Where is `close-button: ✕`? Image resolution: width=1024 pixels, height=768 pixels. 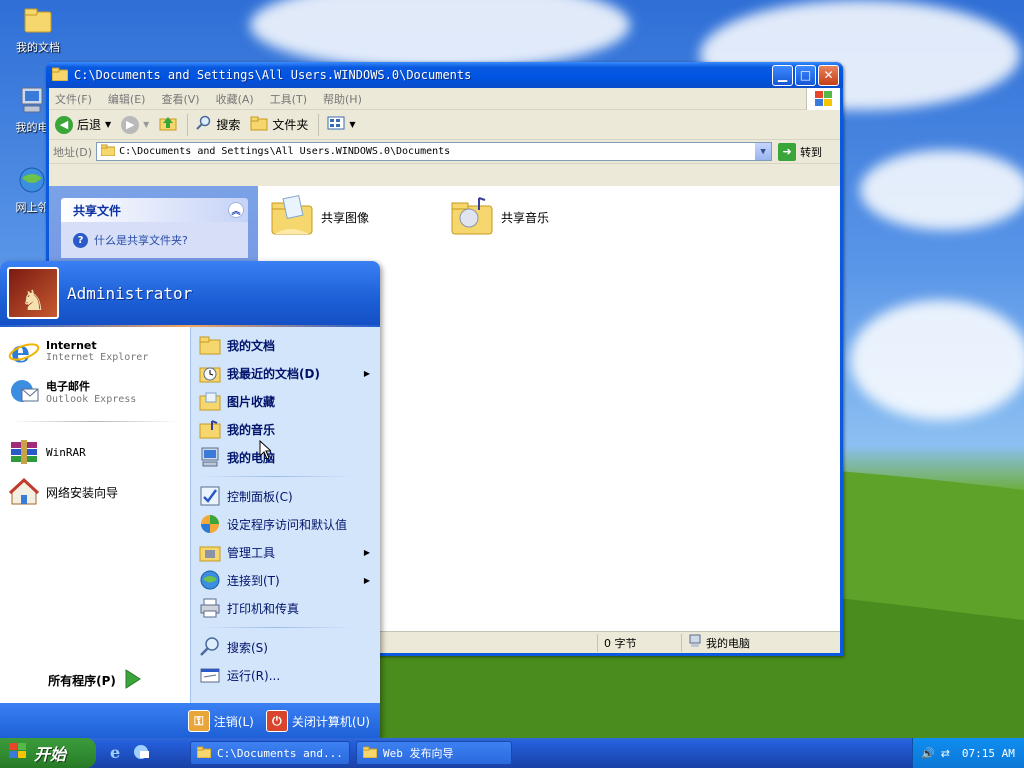
close-button: ✕ is located at coordinates (828, 75).